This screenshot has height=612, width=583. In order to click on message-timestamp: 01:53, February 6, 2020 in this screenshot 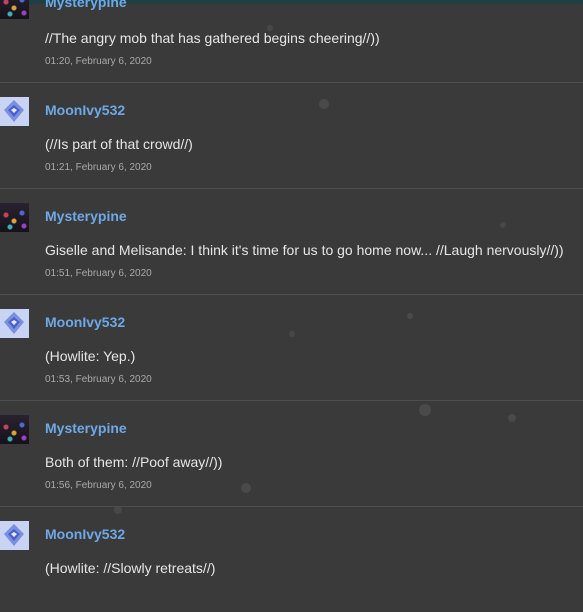, I will do `click(98, 379)`.